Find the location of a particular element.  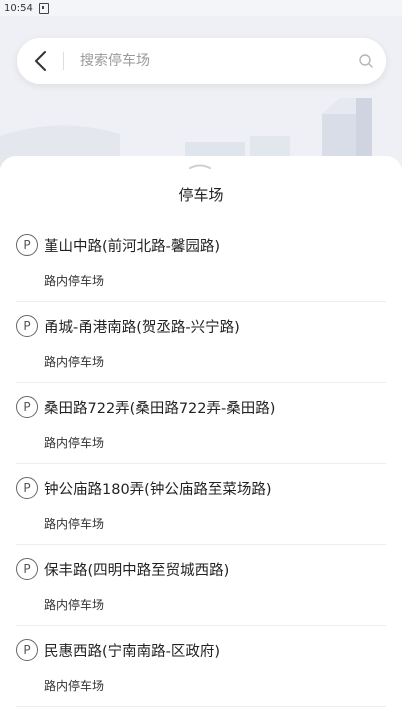

parking-list-item: P 桑田路722弄(桑田路722弄-桑田路) 路内停车场 is located at coordinates (201, 423).